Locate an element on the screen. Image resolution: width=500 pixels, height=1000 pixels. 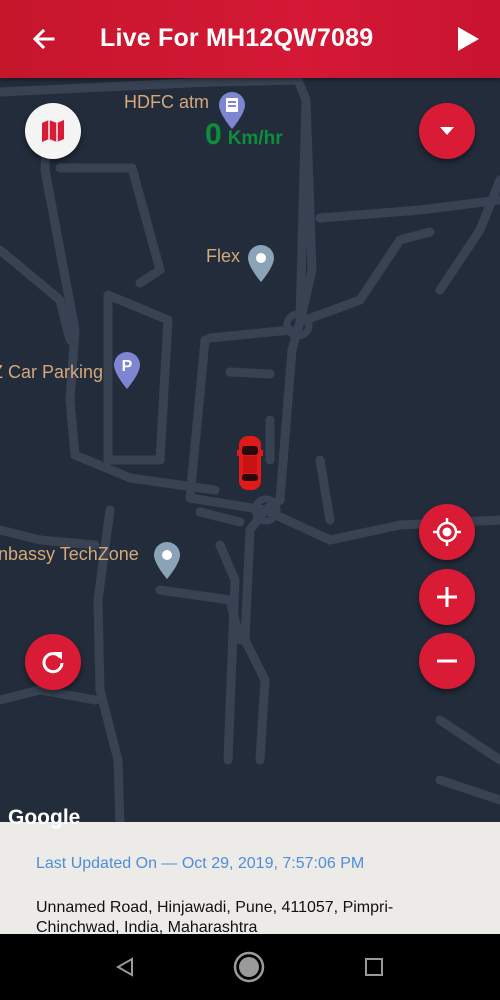
crosshair-icon is located at coordinates (447, 532).